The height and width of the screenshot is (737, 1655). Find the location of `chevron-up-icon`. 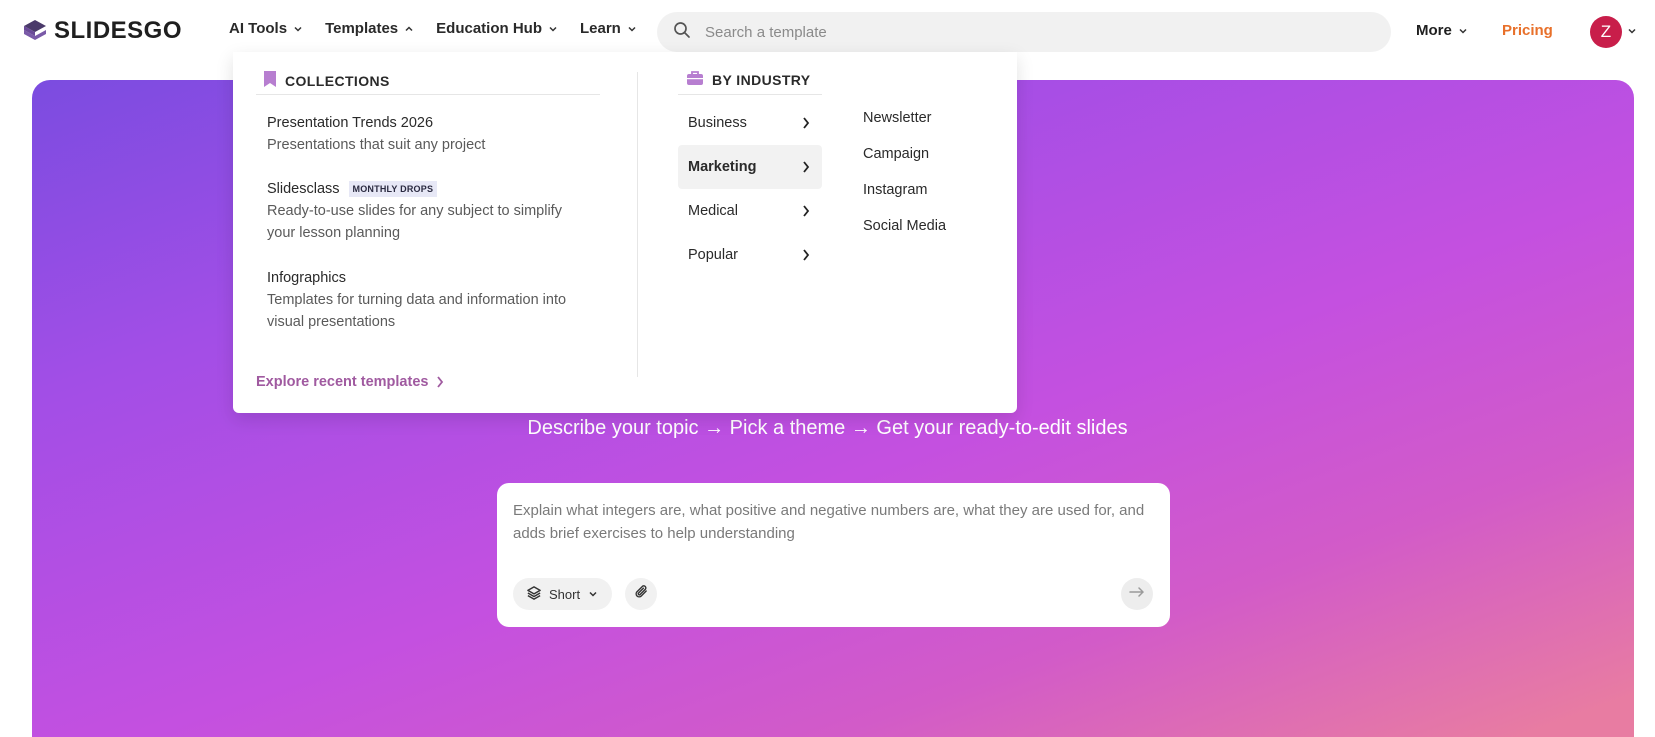

chevron-up-icon is located at coordinates (409, 28).